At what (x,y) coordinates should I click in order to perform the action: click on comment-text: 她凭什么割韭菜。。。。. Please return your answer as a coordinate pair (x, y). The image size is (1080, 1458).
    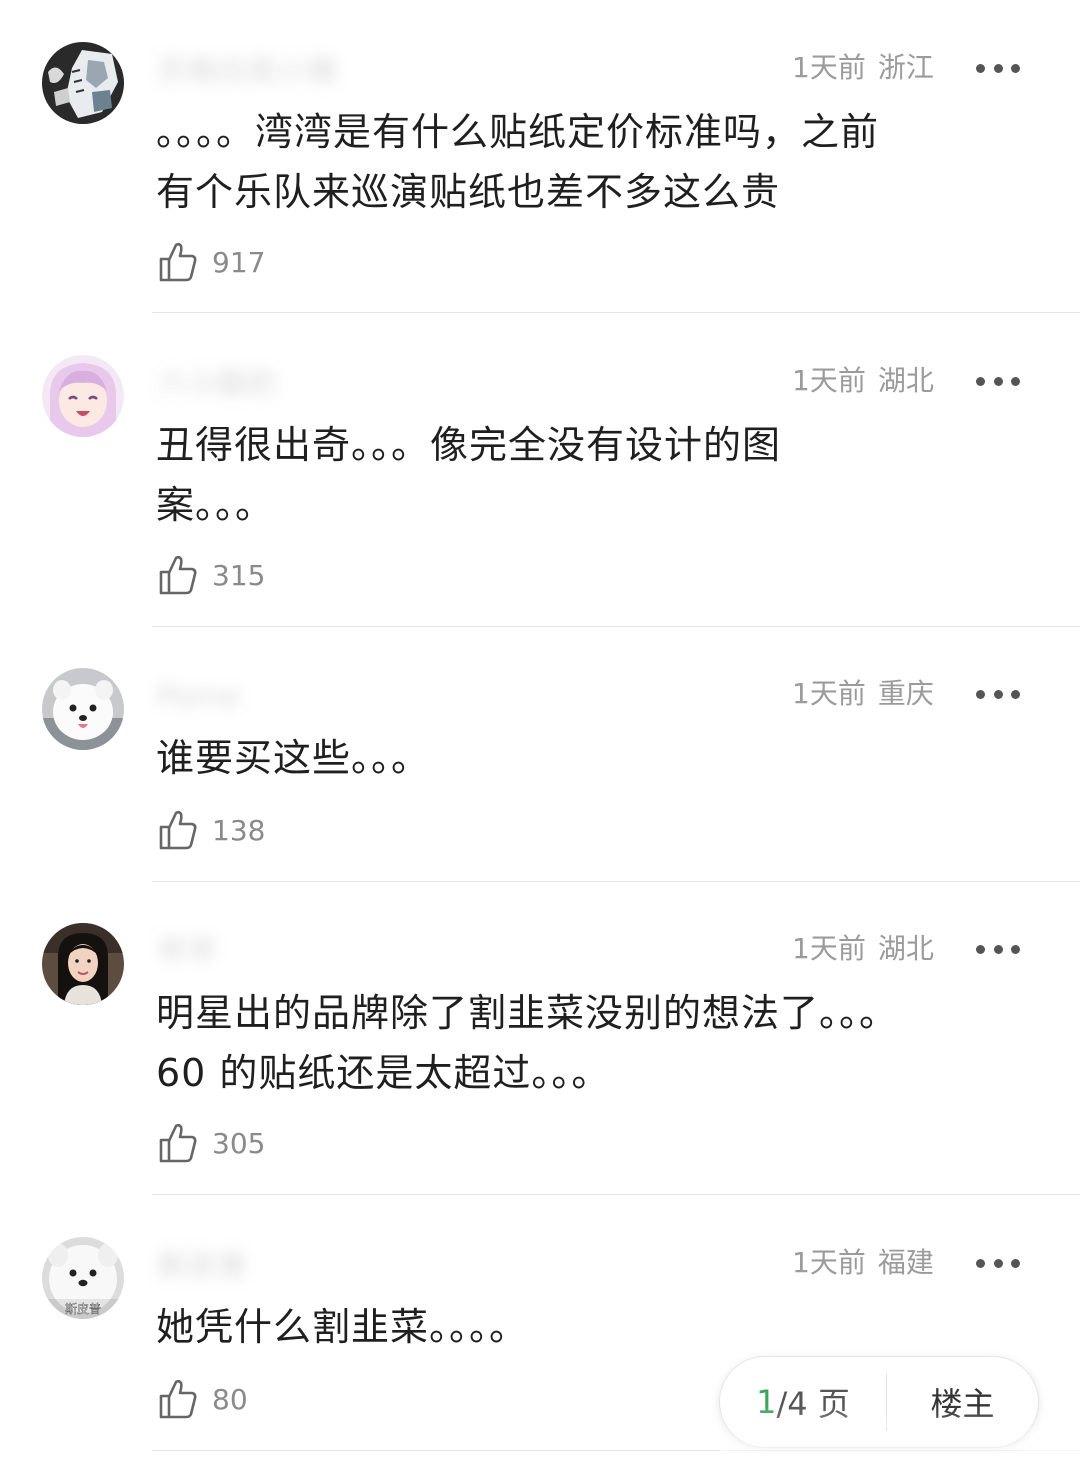
    Looking at the image, I should click on (342, 1327).